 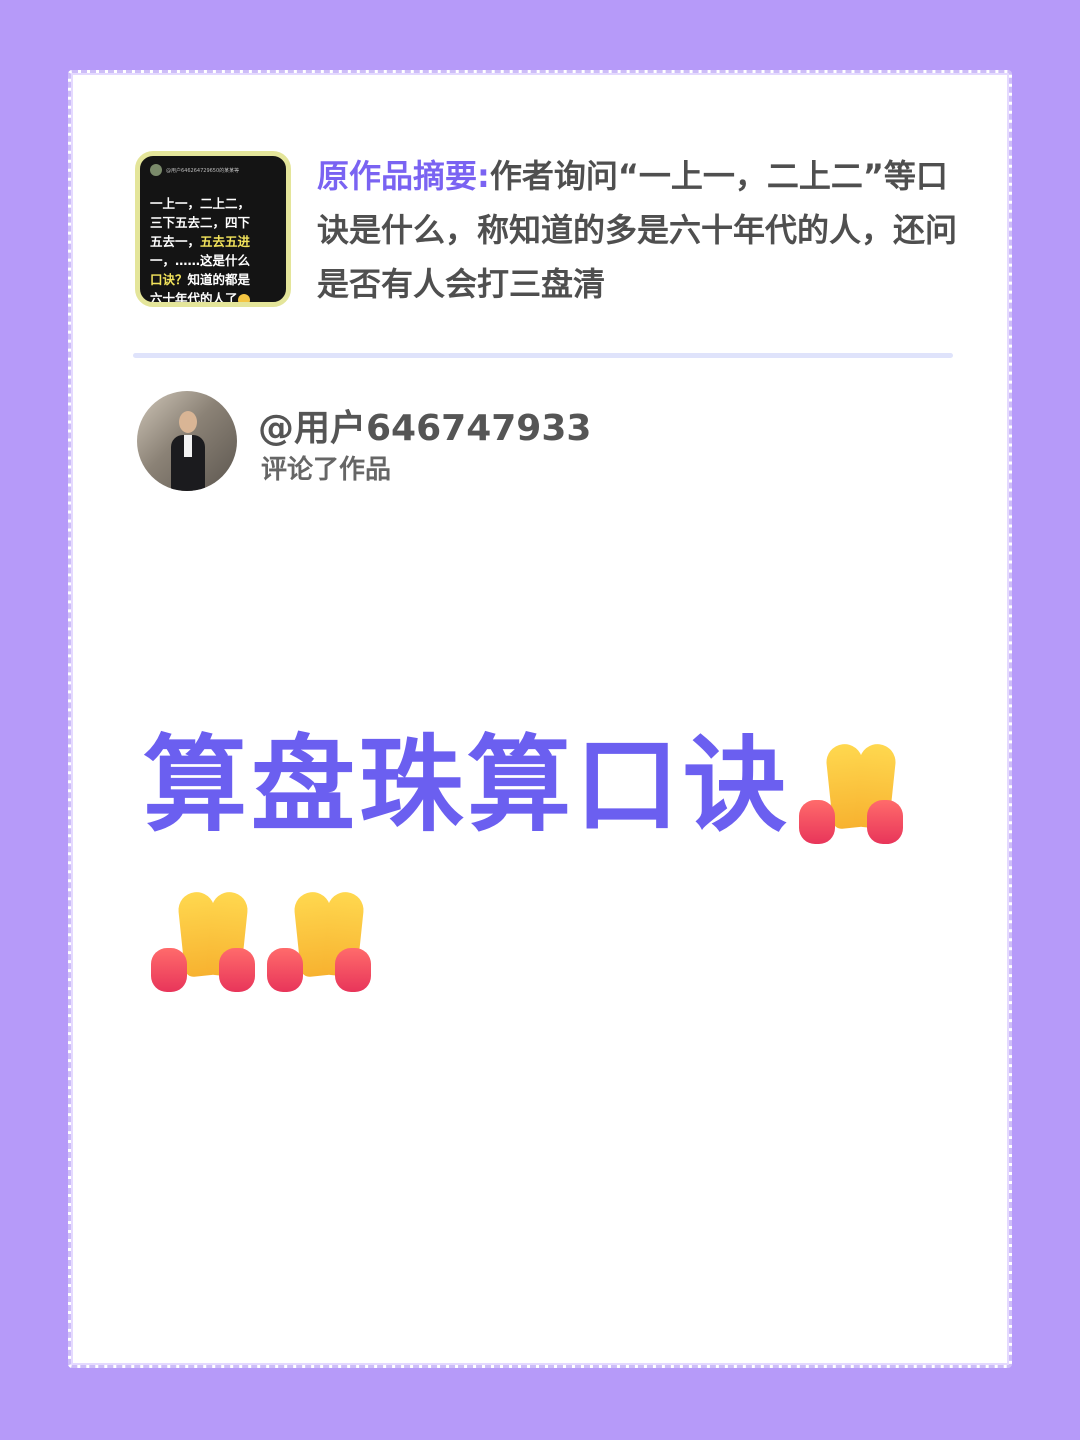 What do you see at coordinates (156, 170) in the screenshot?
I see `thumbnail-avatar` at bounding box center [156, 170].